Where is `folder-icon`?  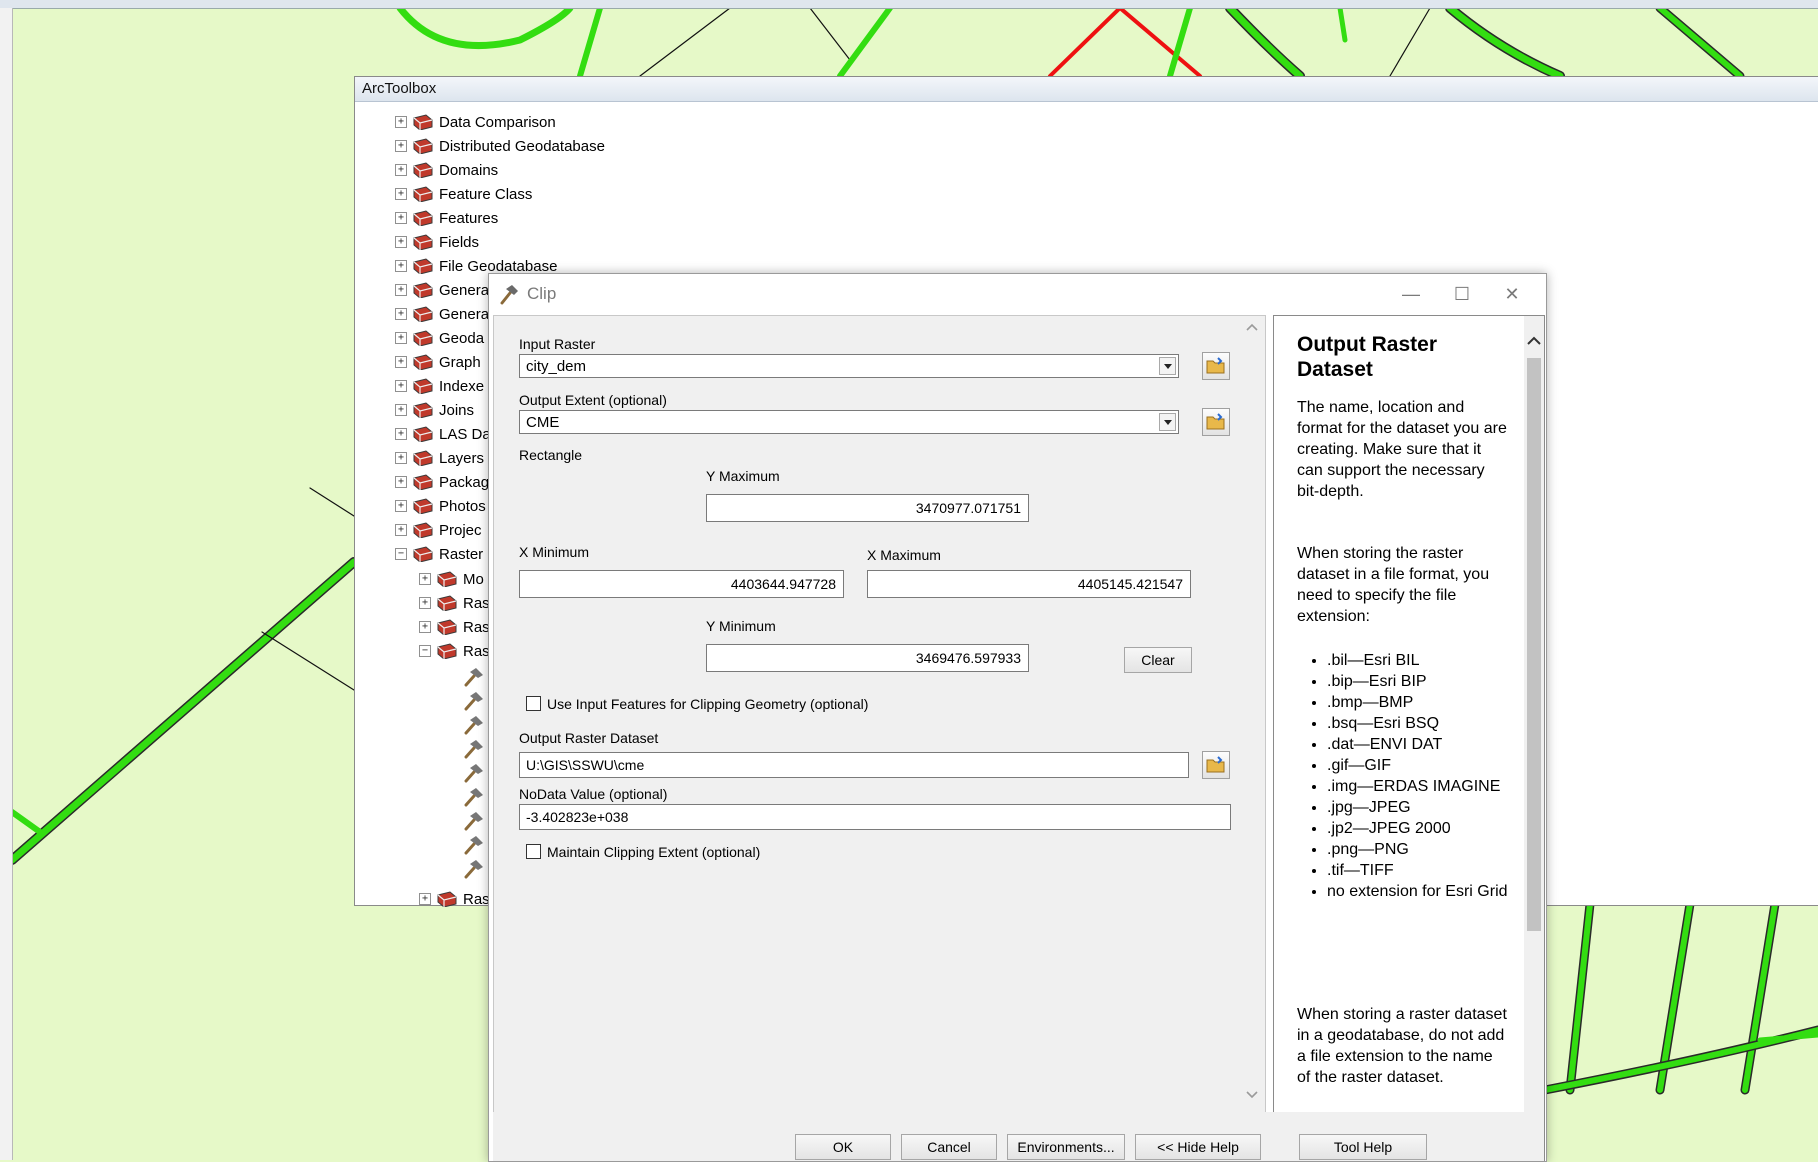 folder-icon is located at coordinates (1215, 365).